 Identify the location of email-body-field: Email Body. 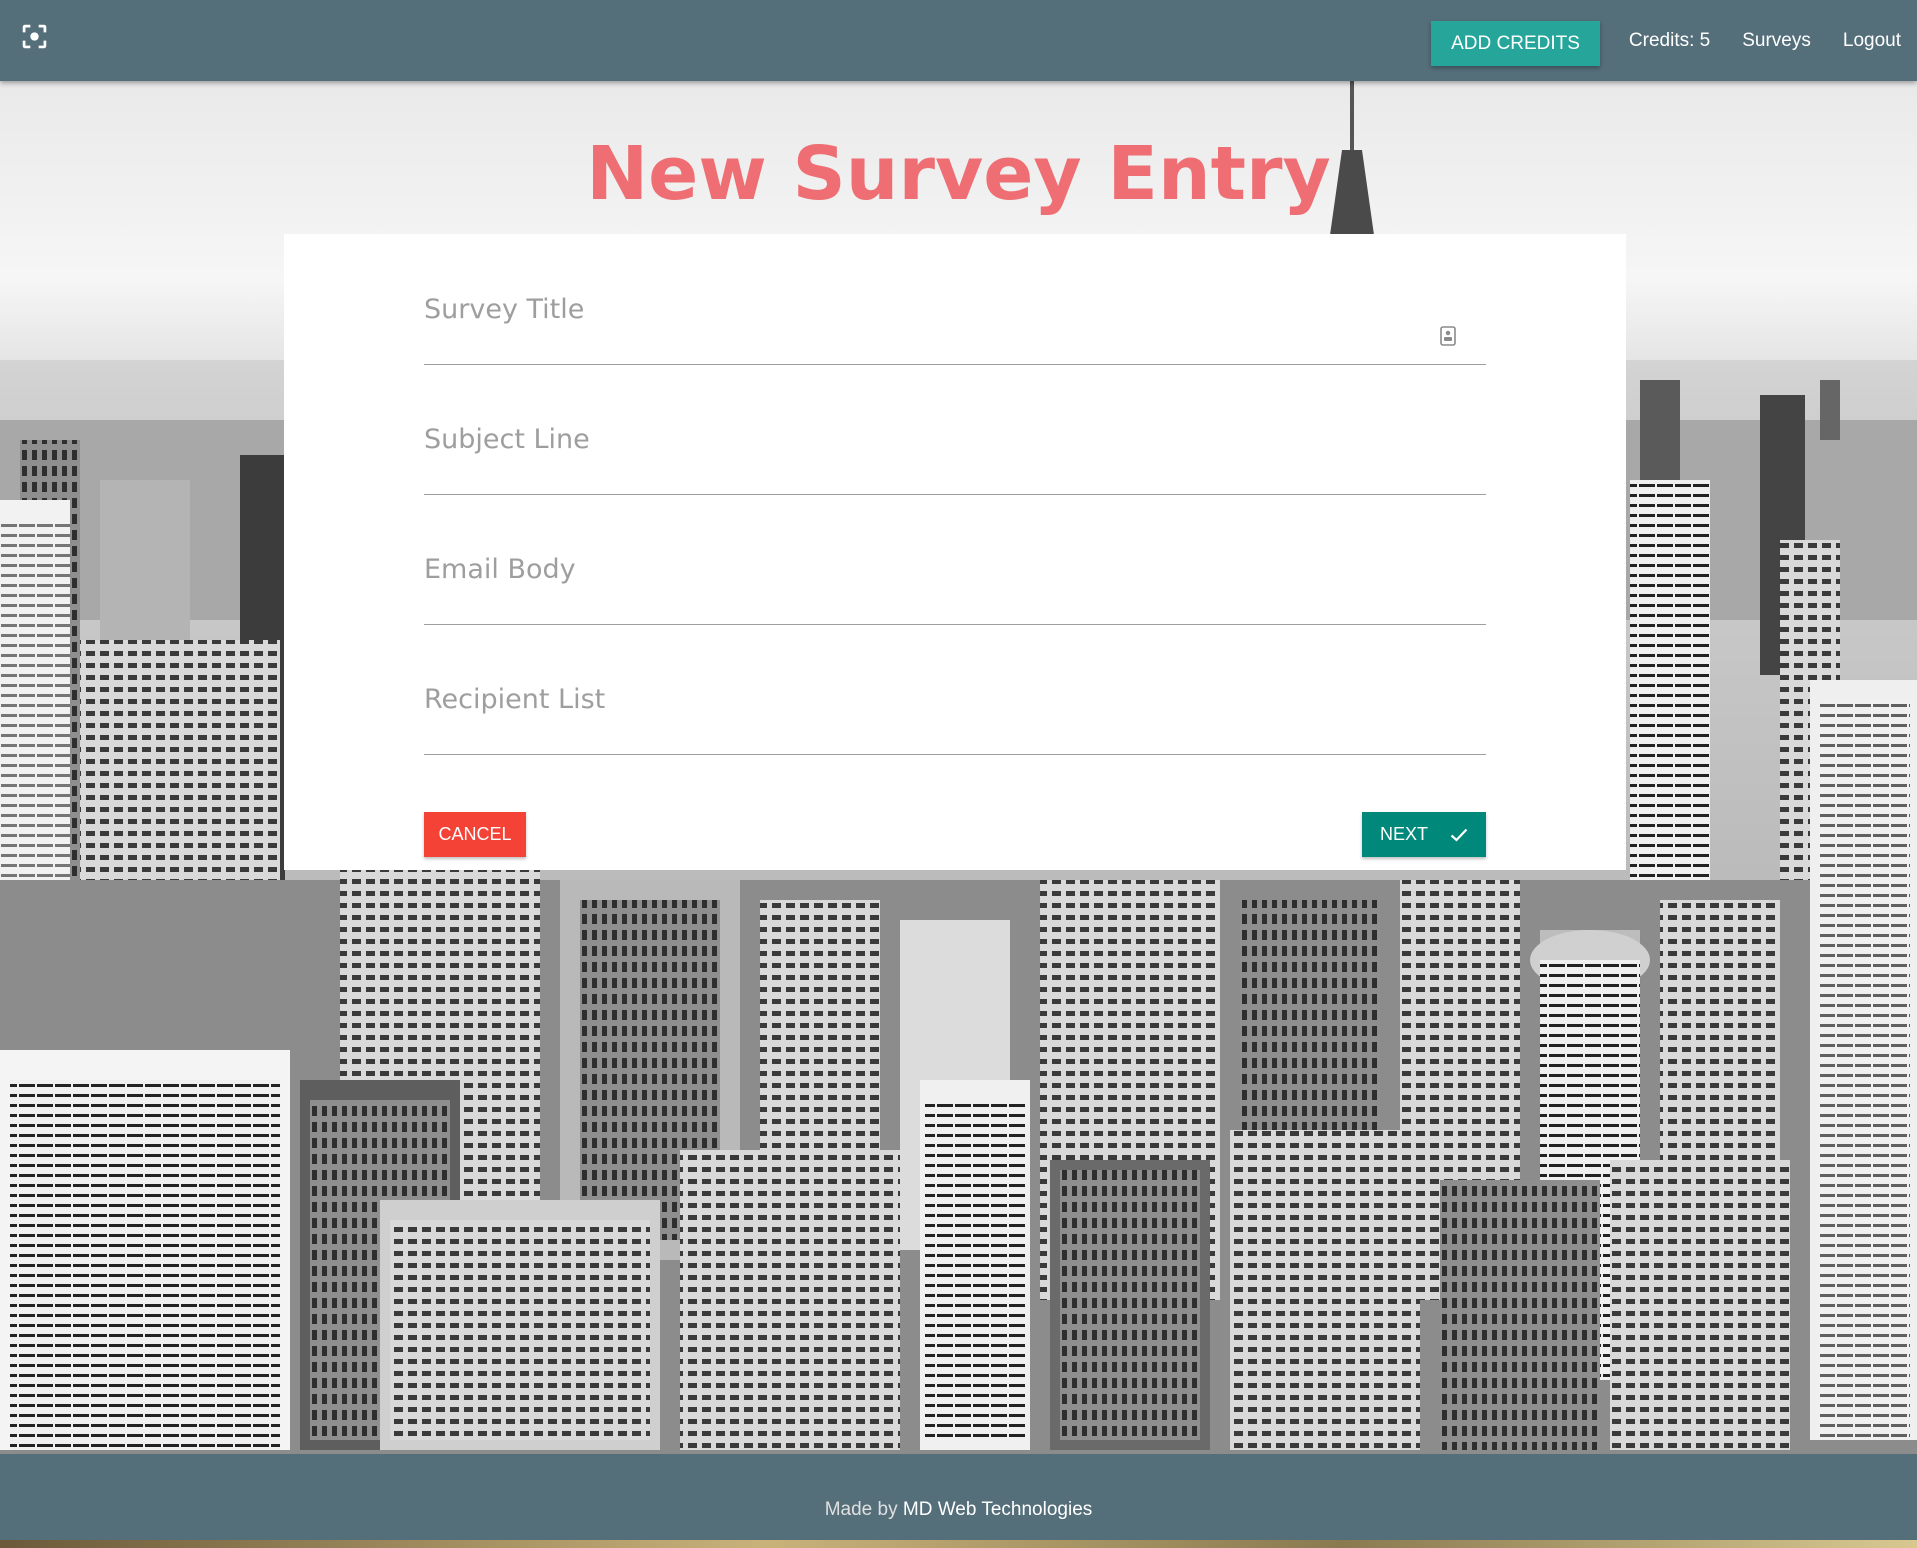
(955, 559).